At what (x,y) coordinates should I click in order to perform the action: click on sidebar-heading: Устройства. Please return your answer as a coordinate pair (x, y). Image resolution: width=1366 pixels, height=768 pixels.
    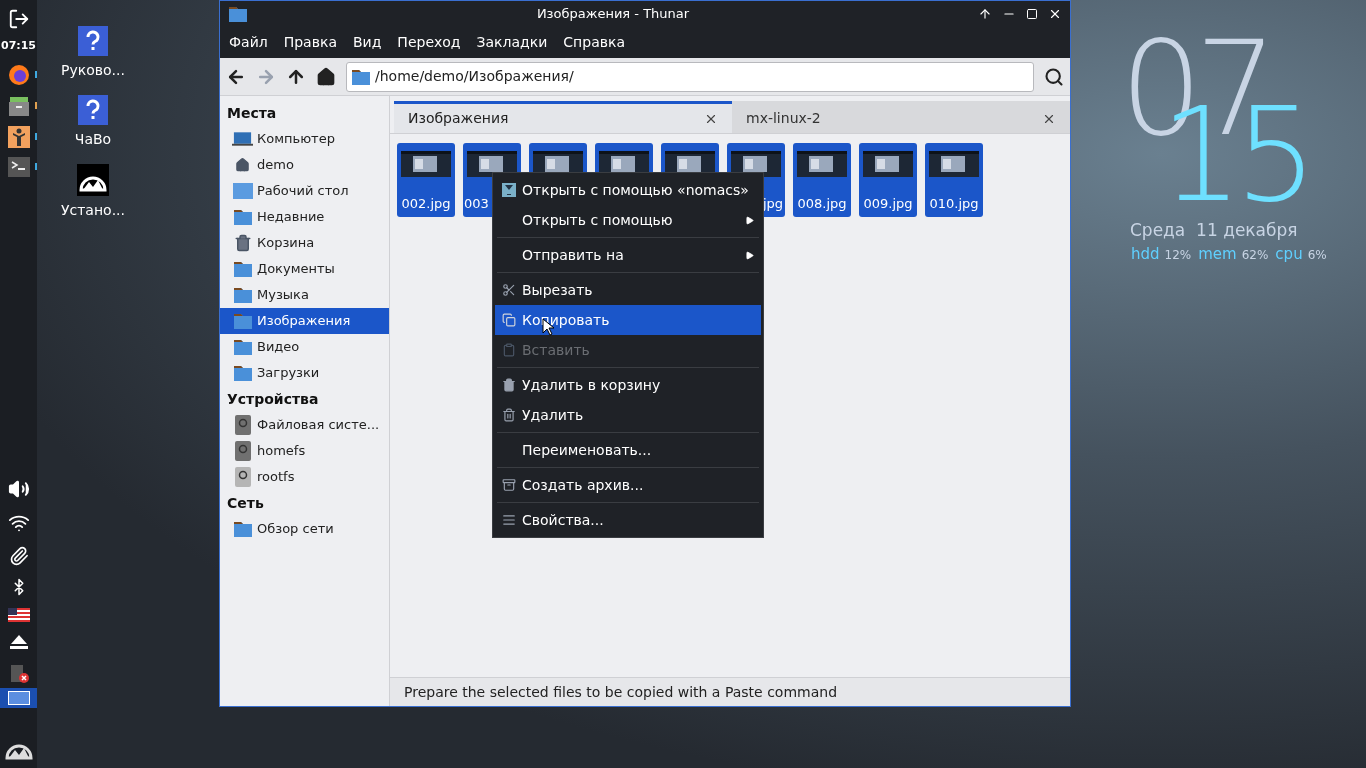
    Looking at the image, I should click on (273, 399).